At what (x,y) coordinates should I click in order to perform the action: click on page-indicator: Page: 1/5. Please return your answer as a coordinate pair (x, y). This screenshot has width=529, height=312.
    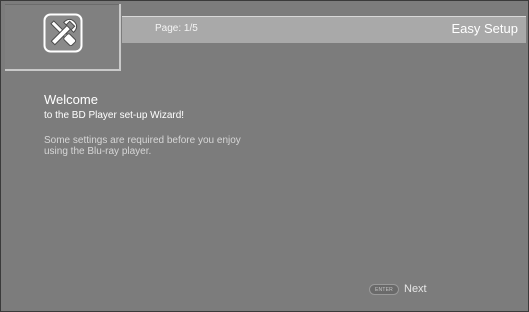
    Looking at the image, I should click on (176, 28).